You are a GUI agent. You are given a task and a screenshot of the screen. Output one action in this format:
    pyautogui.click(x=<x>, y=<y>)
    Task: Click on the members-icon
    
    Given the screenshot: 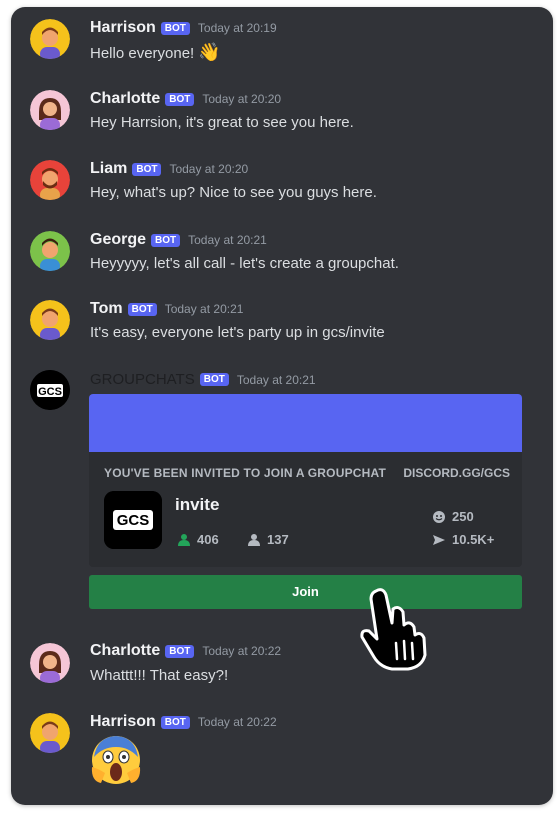 What is the action you would take?
    pyautogui.click(x=254, y=539)
    